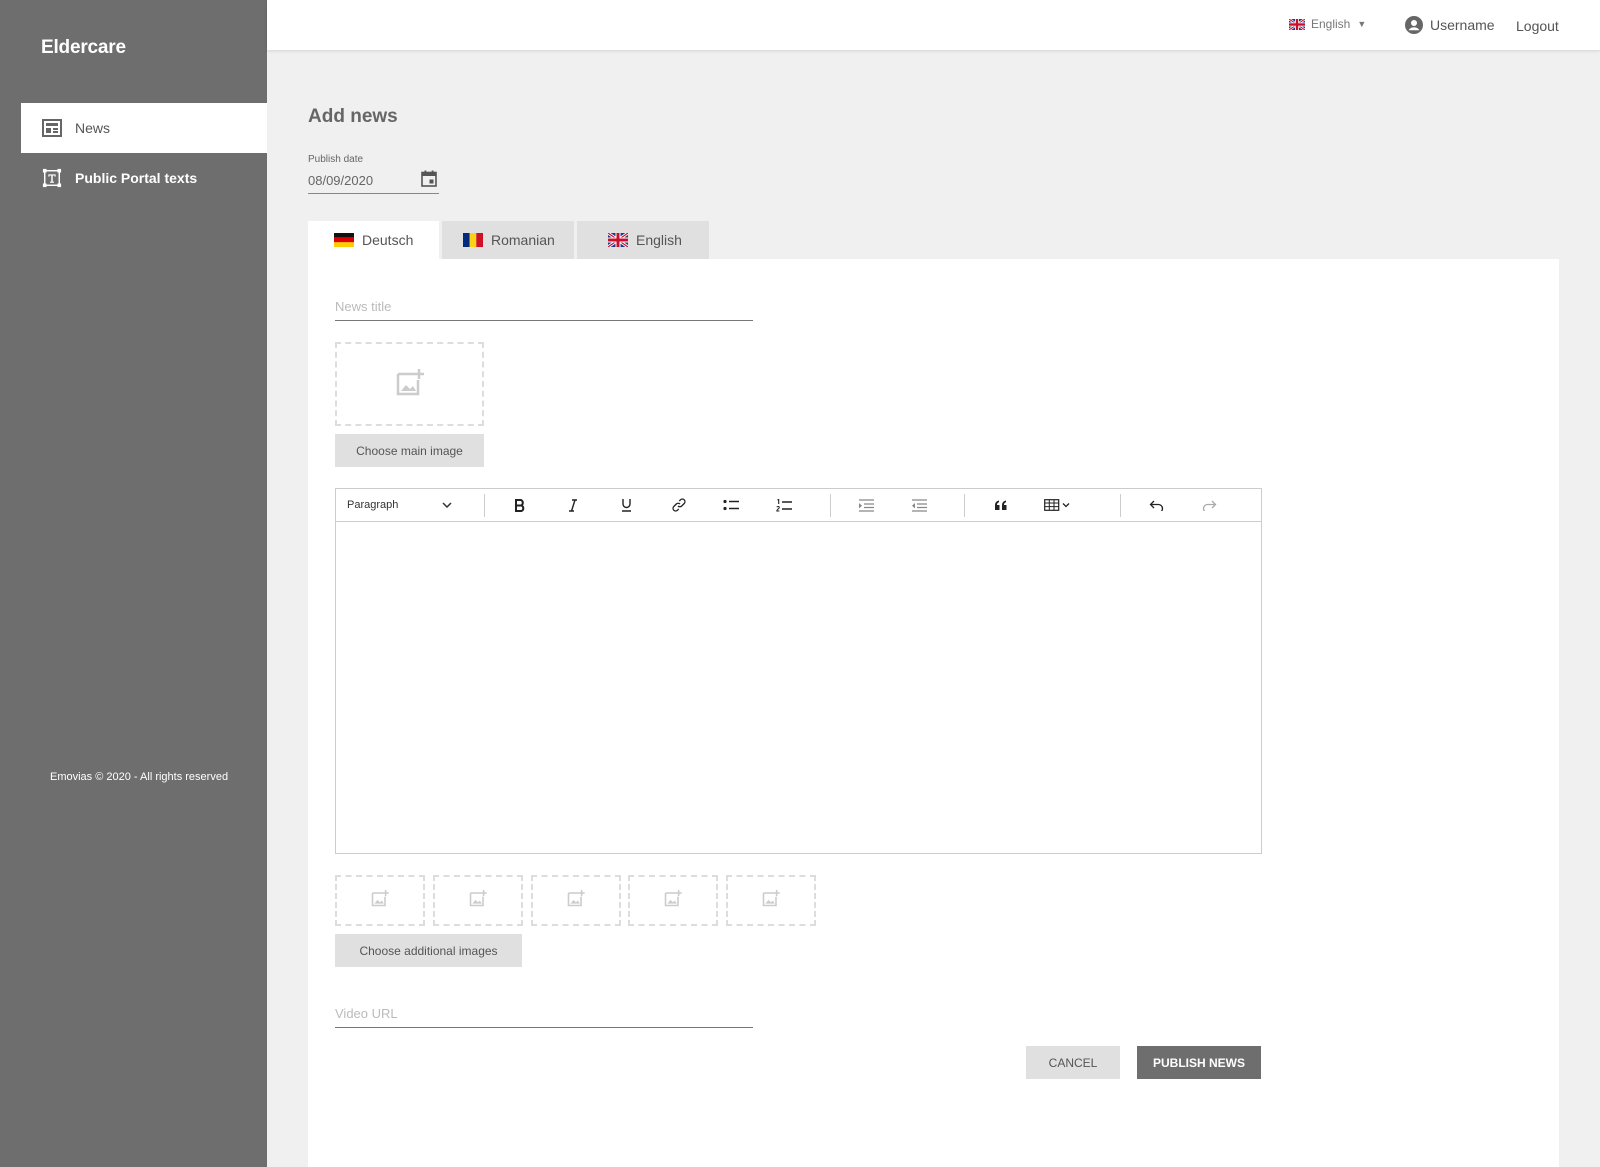 This screenshot has width=1600, height=1167. I want to click on cancel-button: CANCEL, so click(1073, 1062).